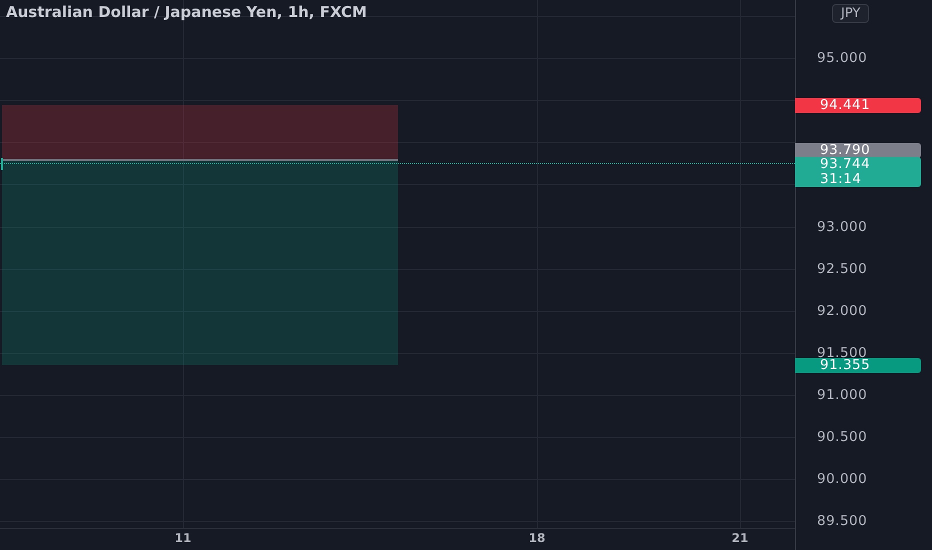  I want to click on price-tick: 90.000, so click(842, 479).